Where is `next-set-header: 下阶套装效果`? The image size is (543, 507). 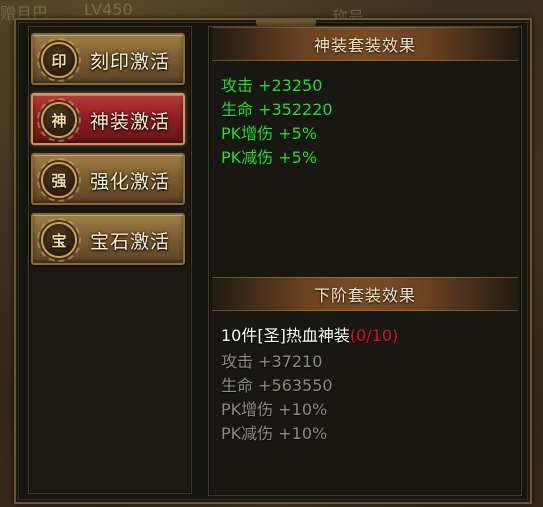 next-set-header: 下阶套装效果 is located at coordinates (365, 294).